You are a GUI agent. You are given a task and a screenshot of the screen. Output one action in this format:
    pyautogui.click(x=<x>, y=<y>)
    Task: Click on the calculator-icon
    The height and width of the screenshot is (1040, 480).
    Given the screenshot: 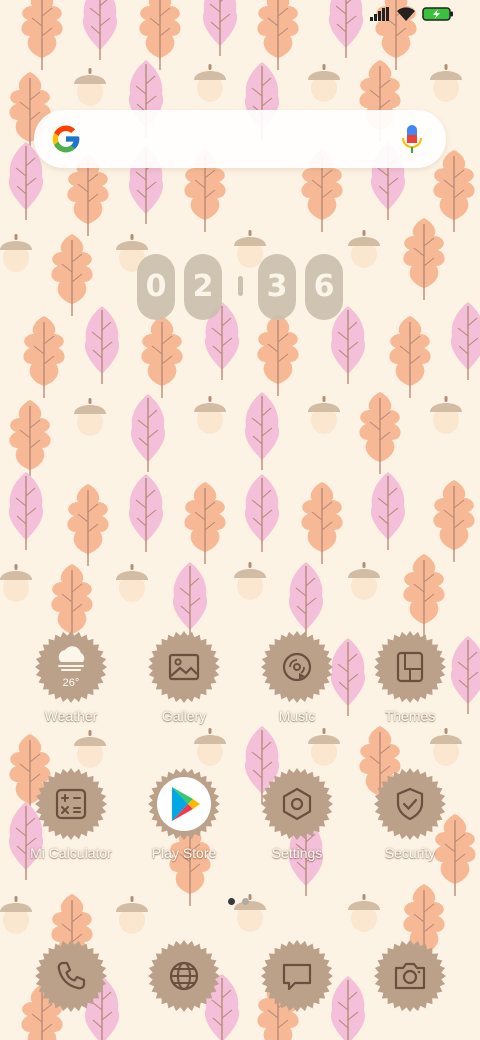 What is the action you would take?
    pyautogui.click(x=71, y=804)
    